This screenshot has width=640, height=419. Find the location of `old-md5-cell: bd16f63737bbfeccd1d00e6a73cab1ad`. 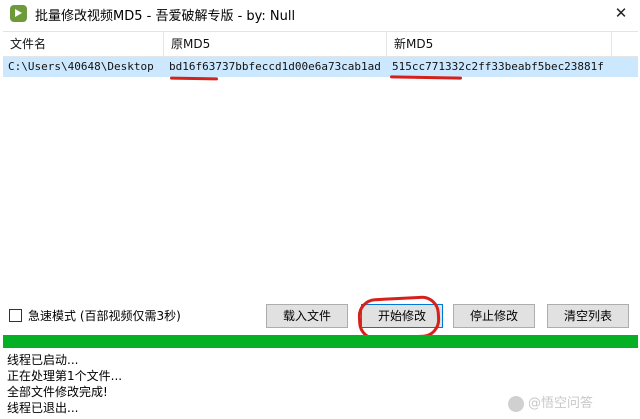

old-md5-cell: bd16f63737bbfeccd1d00e6a73cab1ad is located at coordinates (275, 66).